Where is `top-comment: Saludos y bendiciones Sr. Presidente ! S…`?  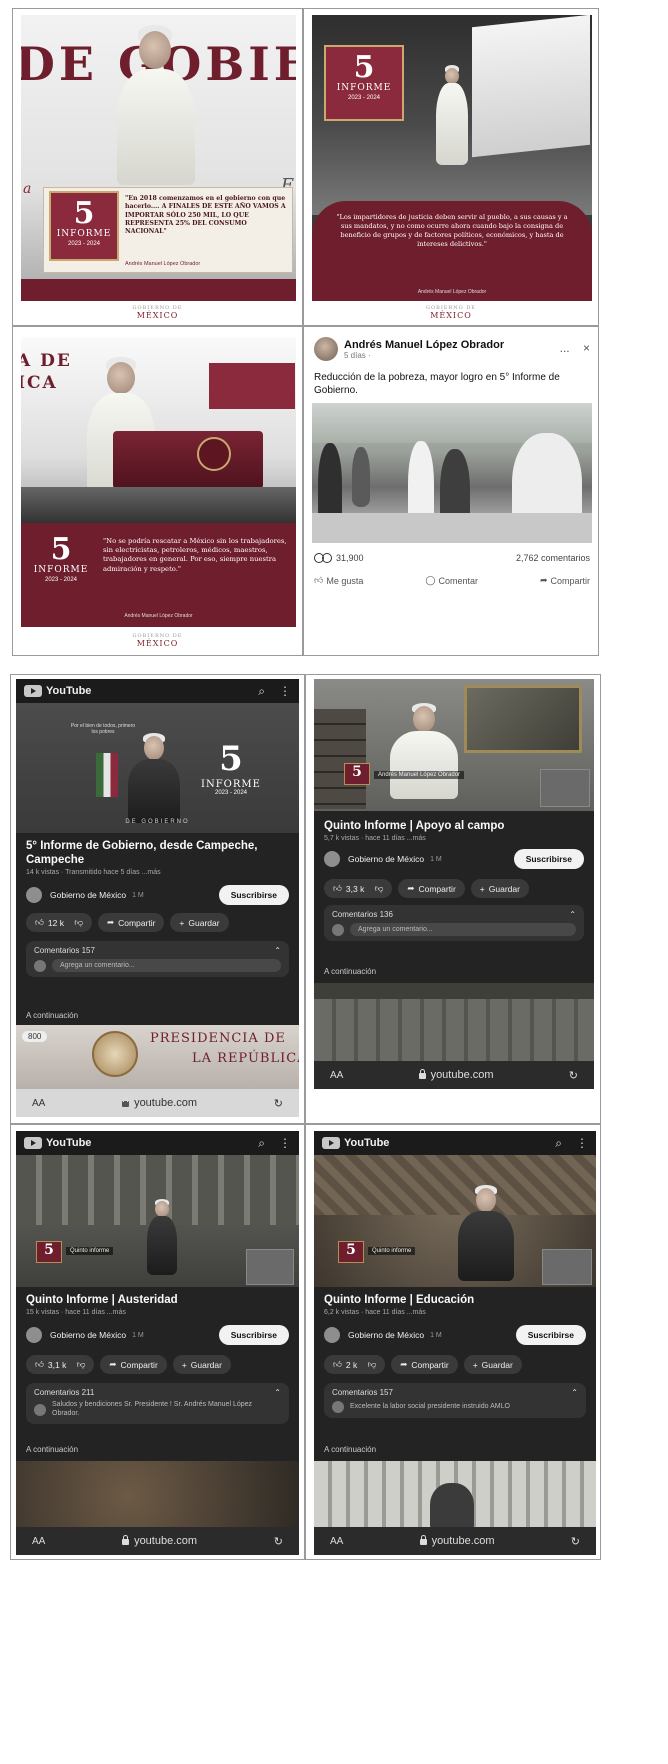 top-comment: Saludos y bendiciones Sr. Presidente ! S… is located at coordinates (166, 1410).